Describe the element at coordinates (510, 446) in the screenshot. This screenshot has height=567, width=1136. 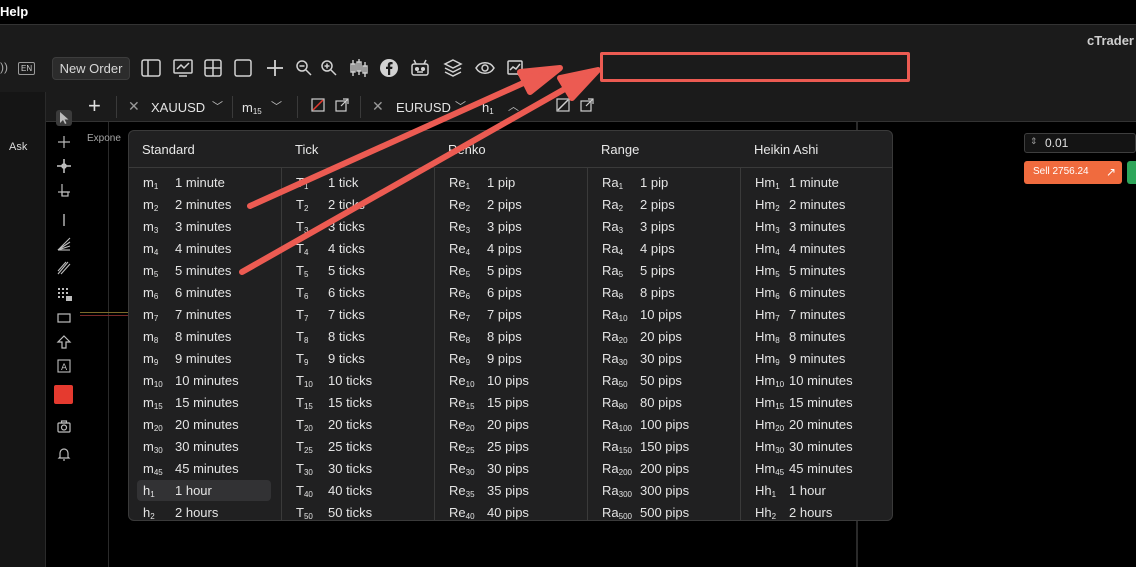
I see `timeframe-option: Re25 25 pips` at that location.